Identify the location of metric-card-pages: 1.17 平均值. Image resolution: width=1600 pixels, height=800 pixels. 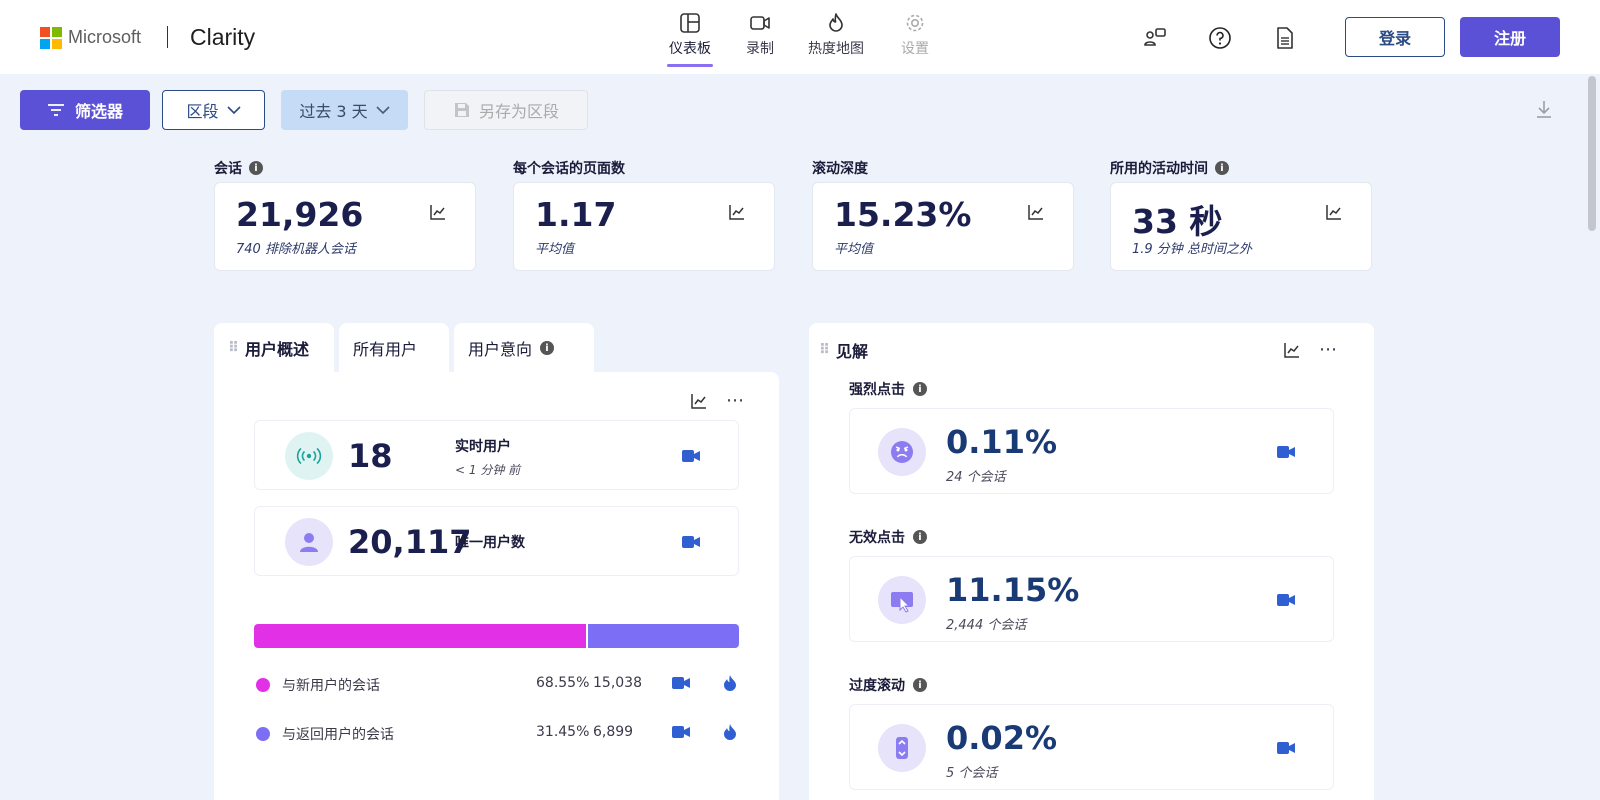
(644, 226).